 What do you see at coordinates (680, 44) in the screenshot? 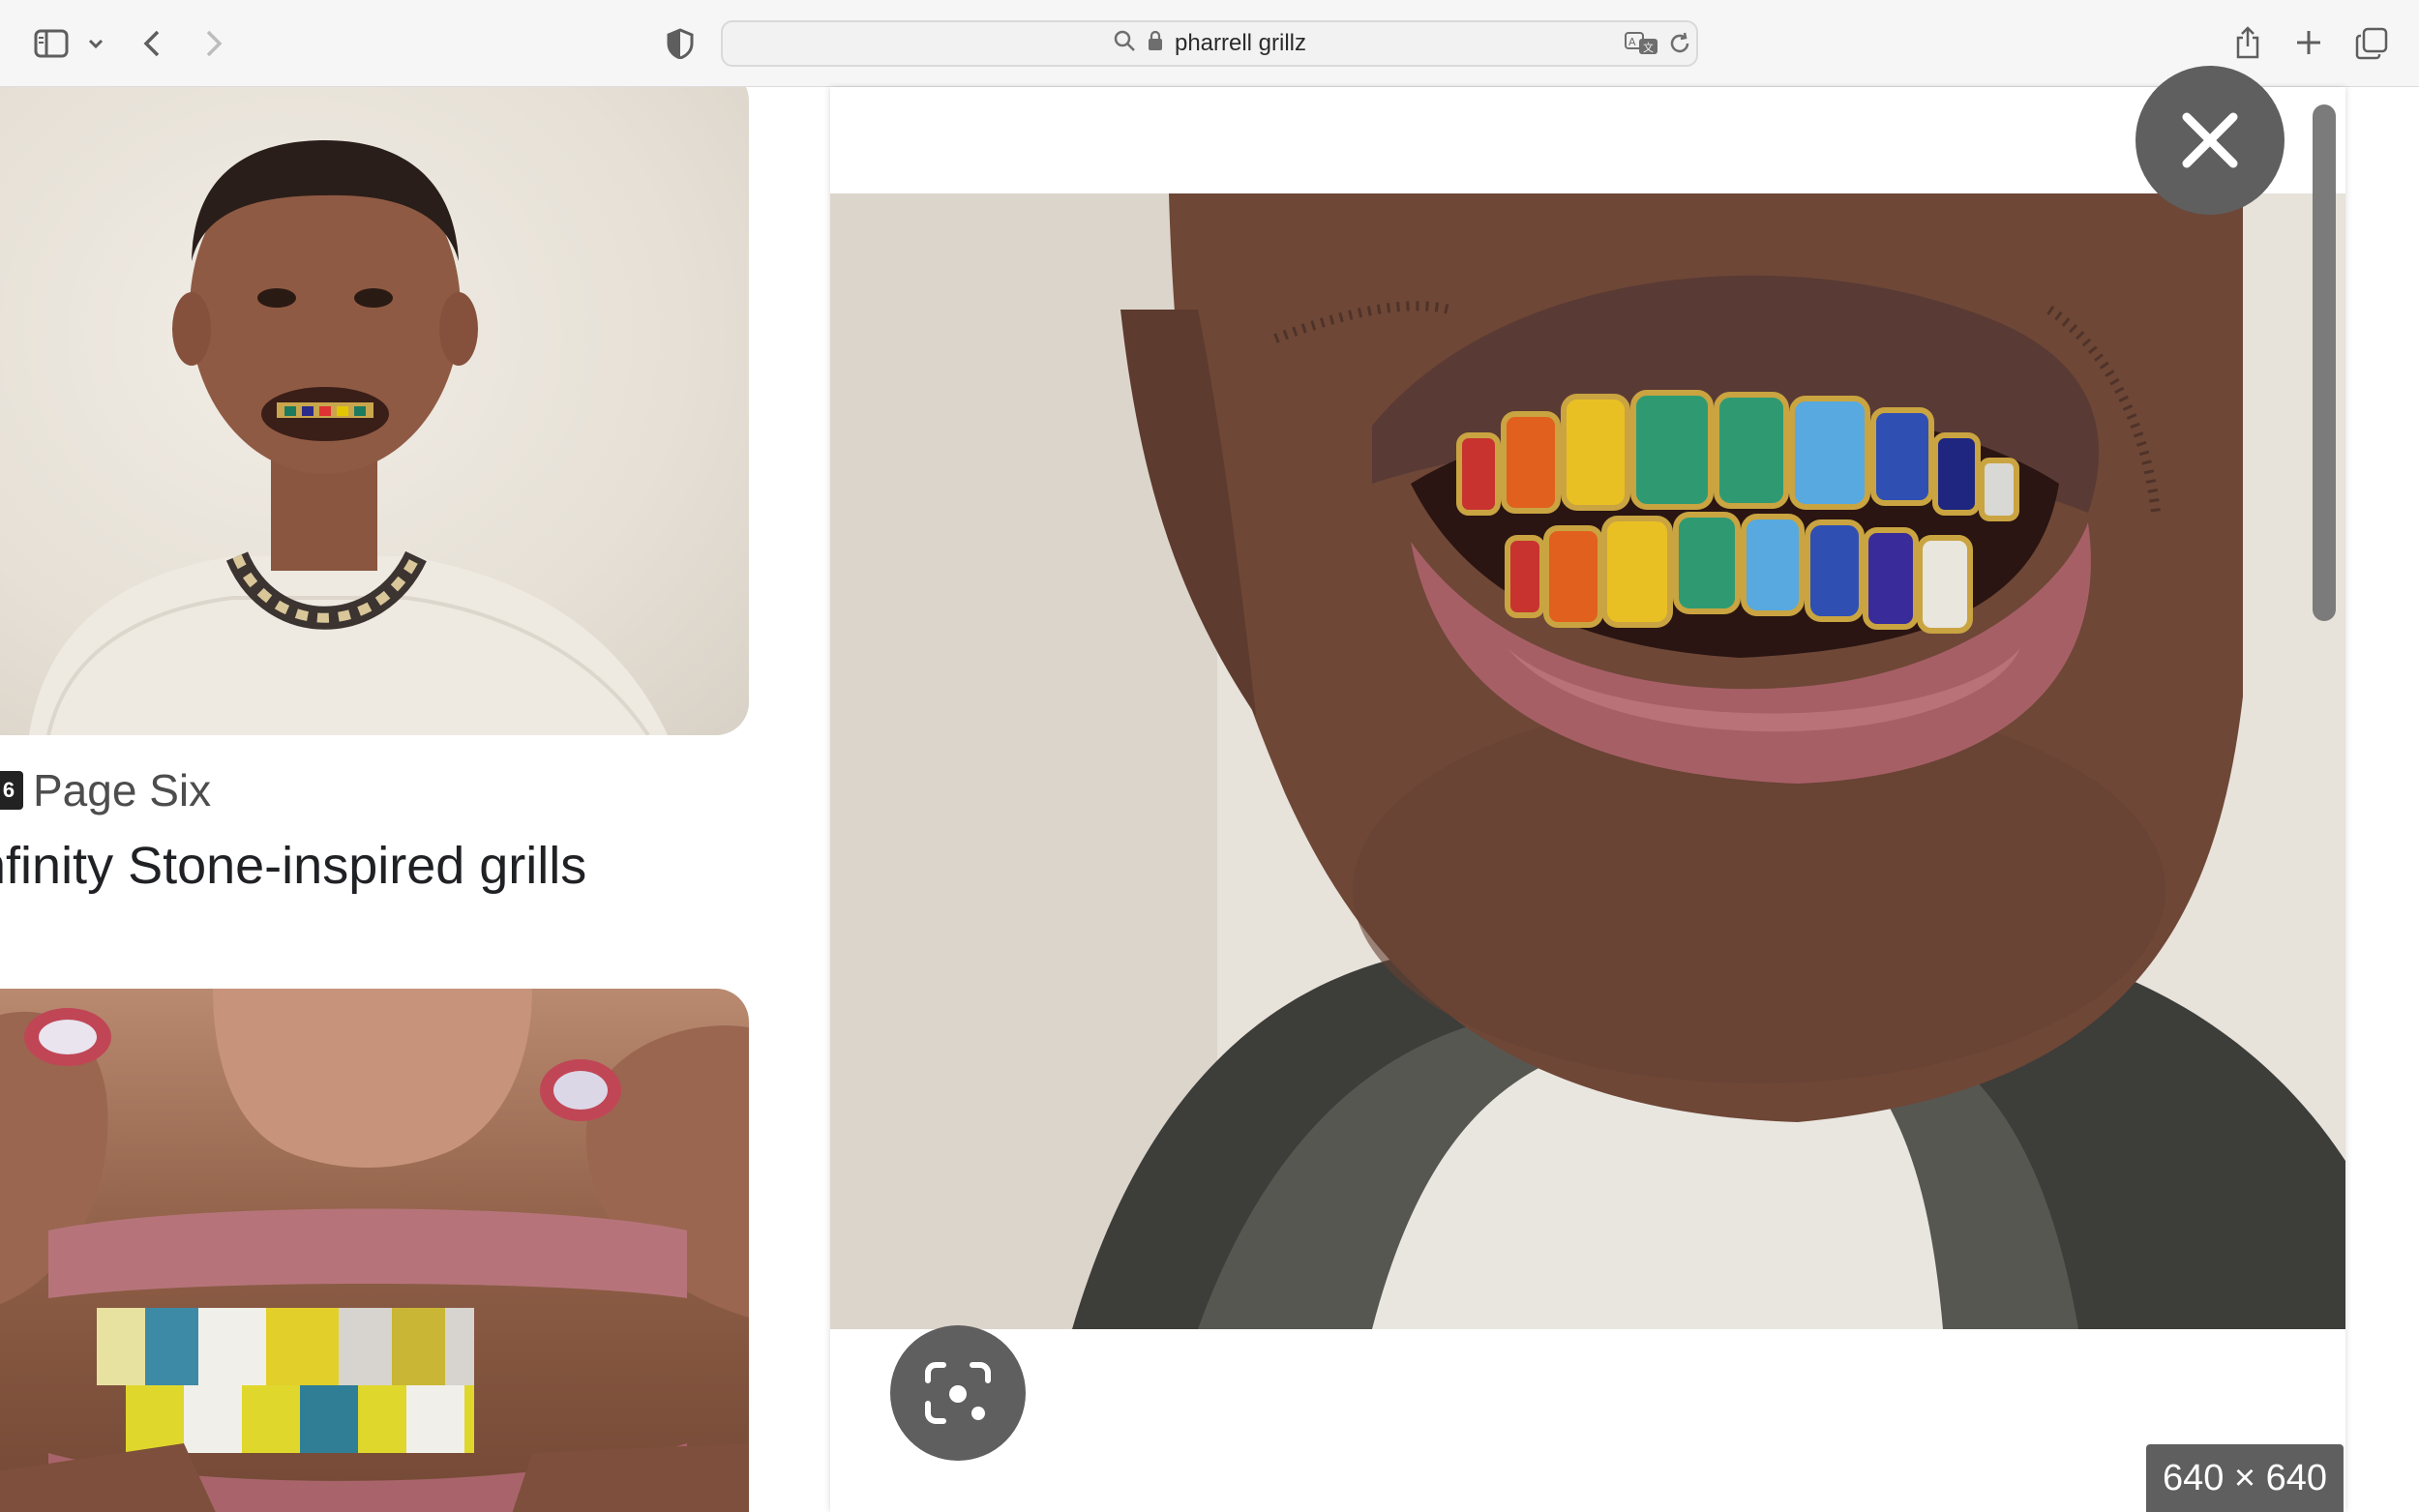
I see `shield-icon` at bounding box center [680, 44].